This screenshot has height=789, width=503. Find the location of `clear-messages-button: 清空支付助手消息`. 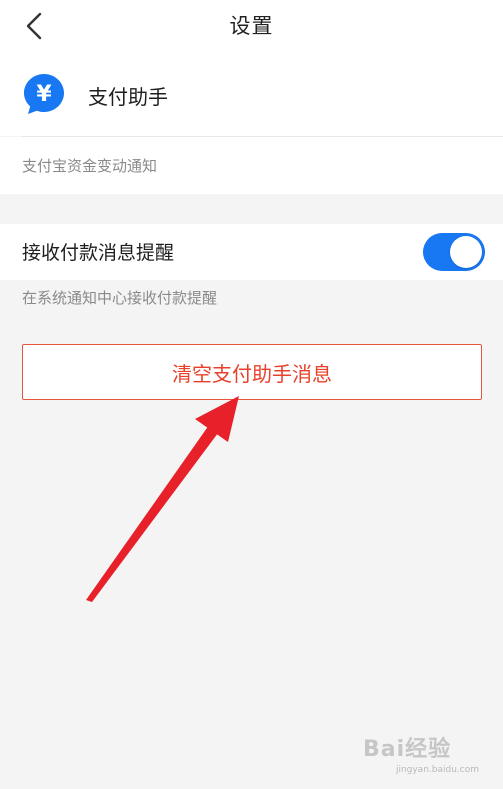

clear-messages-button: 清空支付助手消息 is located at coordinates (252, 372).